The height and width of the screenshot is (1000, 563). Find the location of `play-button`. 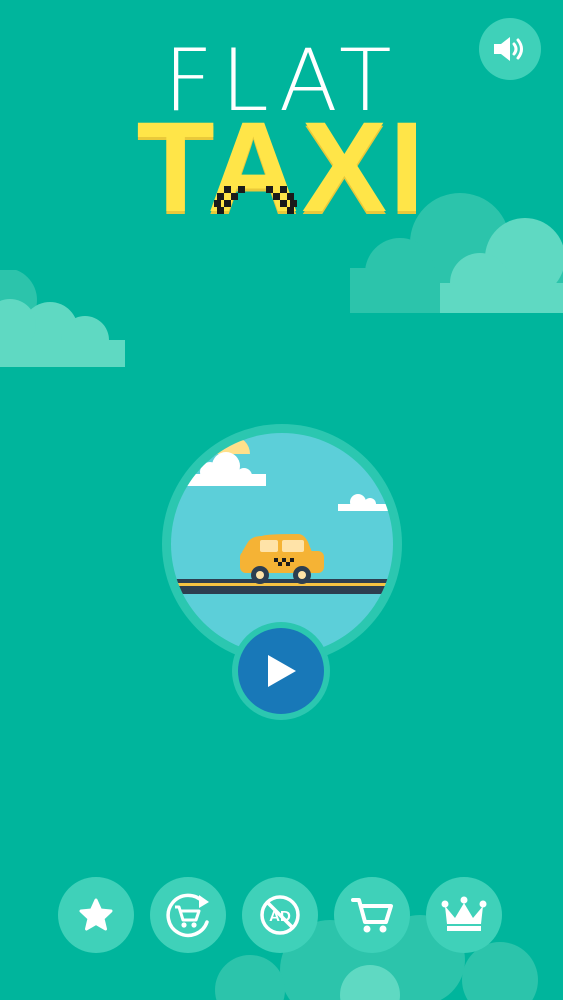

play-button is located at coordinates (281, 671).